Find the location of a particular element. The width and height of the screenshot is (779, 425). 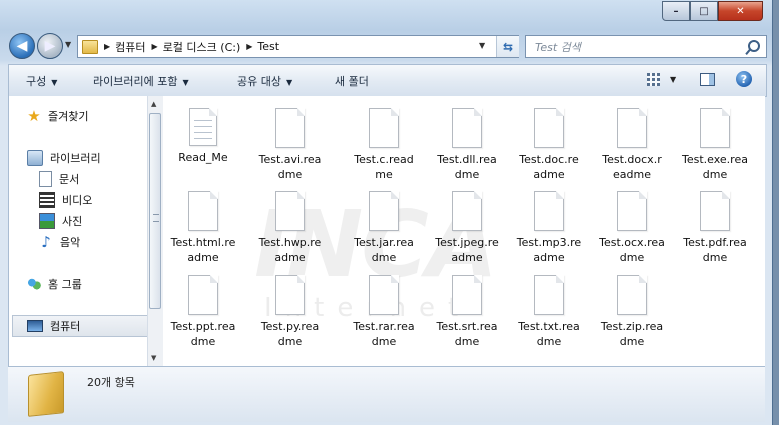

nav-scrollbar: ▲ ▼ is located at coordinates (155, 231).